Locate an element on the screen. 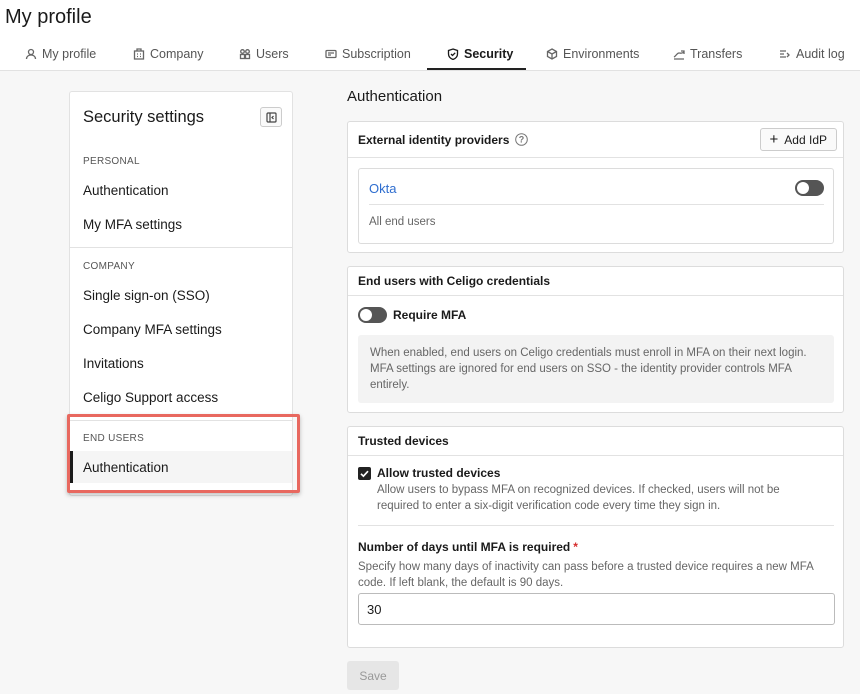  sidebar-item-my-mfa-settings: My MFA settings is located at coordinates (181, 224).